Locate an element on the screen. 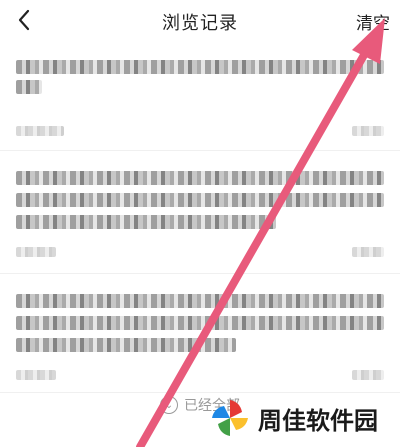 Image resolution: width=400 pixels, height=447 pixels. pinwheel-logo-icon is located at coordinates (230, 418).